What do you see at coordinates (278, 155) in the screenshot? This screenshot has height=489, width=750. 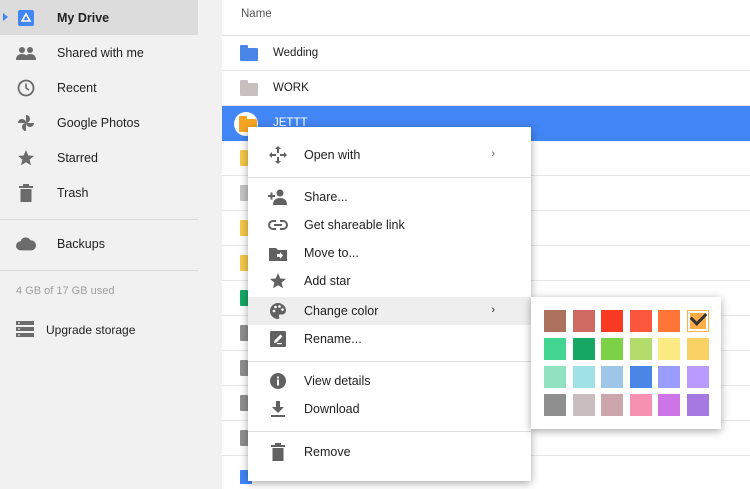 I see `move-arrows-icon` at bounding box center [278, 155].